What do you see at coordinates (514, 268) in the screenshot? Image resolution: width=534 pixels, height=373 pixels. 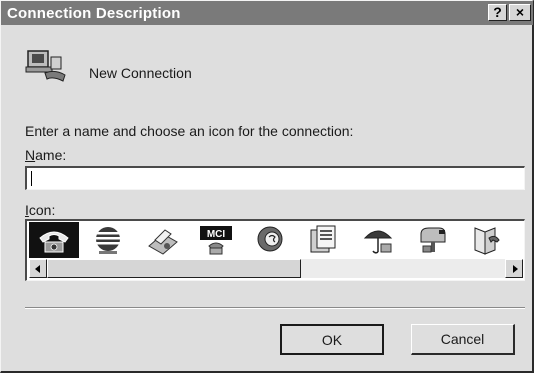 I see `scroll-right-arrow-icon` at bounding box center [514, 268].